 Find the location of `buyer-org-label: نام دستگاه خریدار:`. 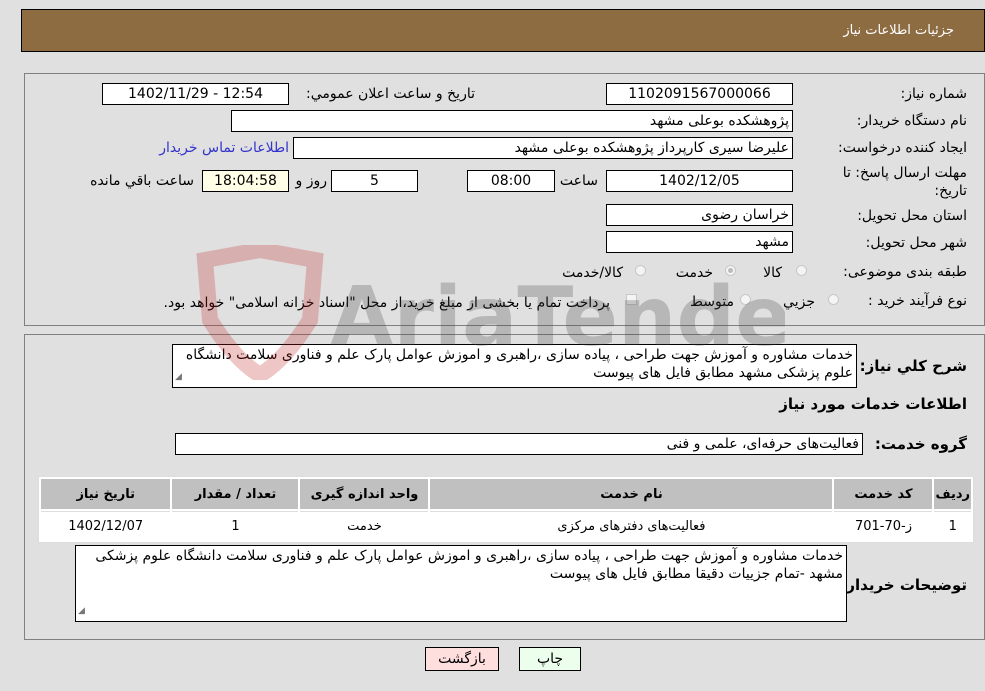

buyer-org-label: نام دستگاه خریدار: is located at coordinates (911, 121).